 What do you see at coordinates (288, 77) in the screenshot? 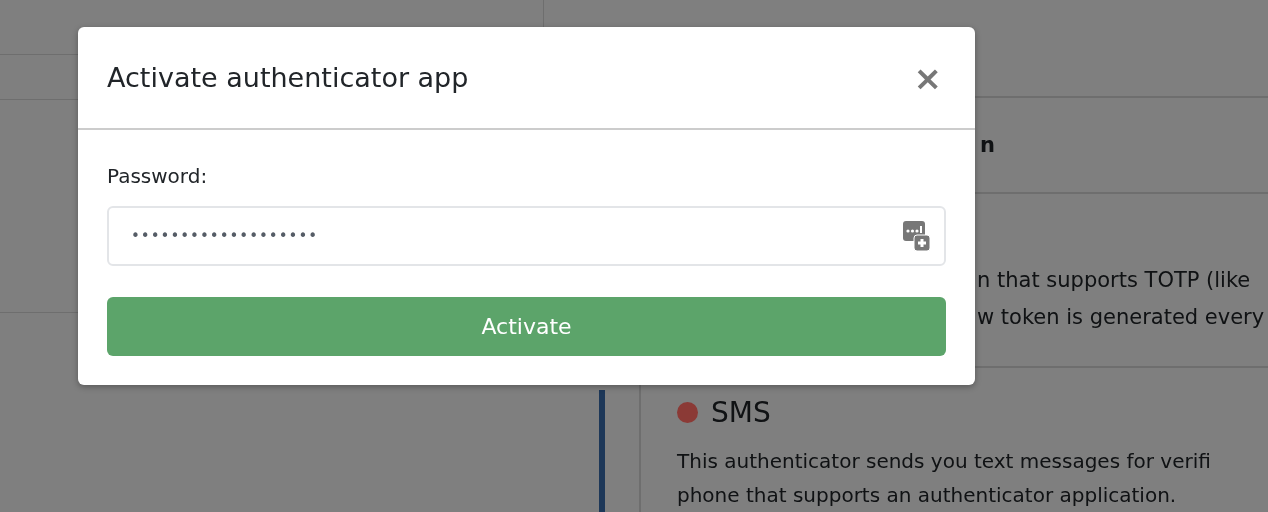
I see `dialog-title: Activate authenticator app` at bounding box center [288, 77].